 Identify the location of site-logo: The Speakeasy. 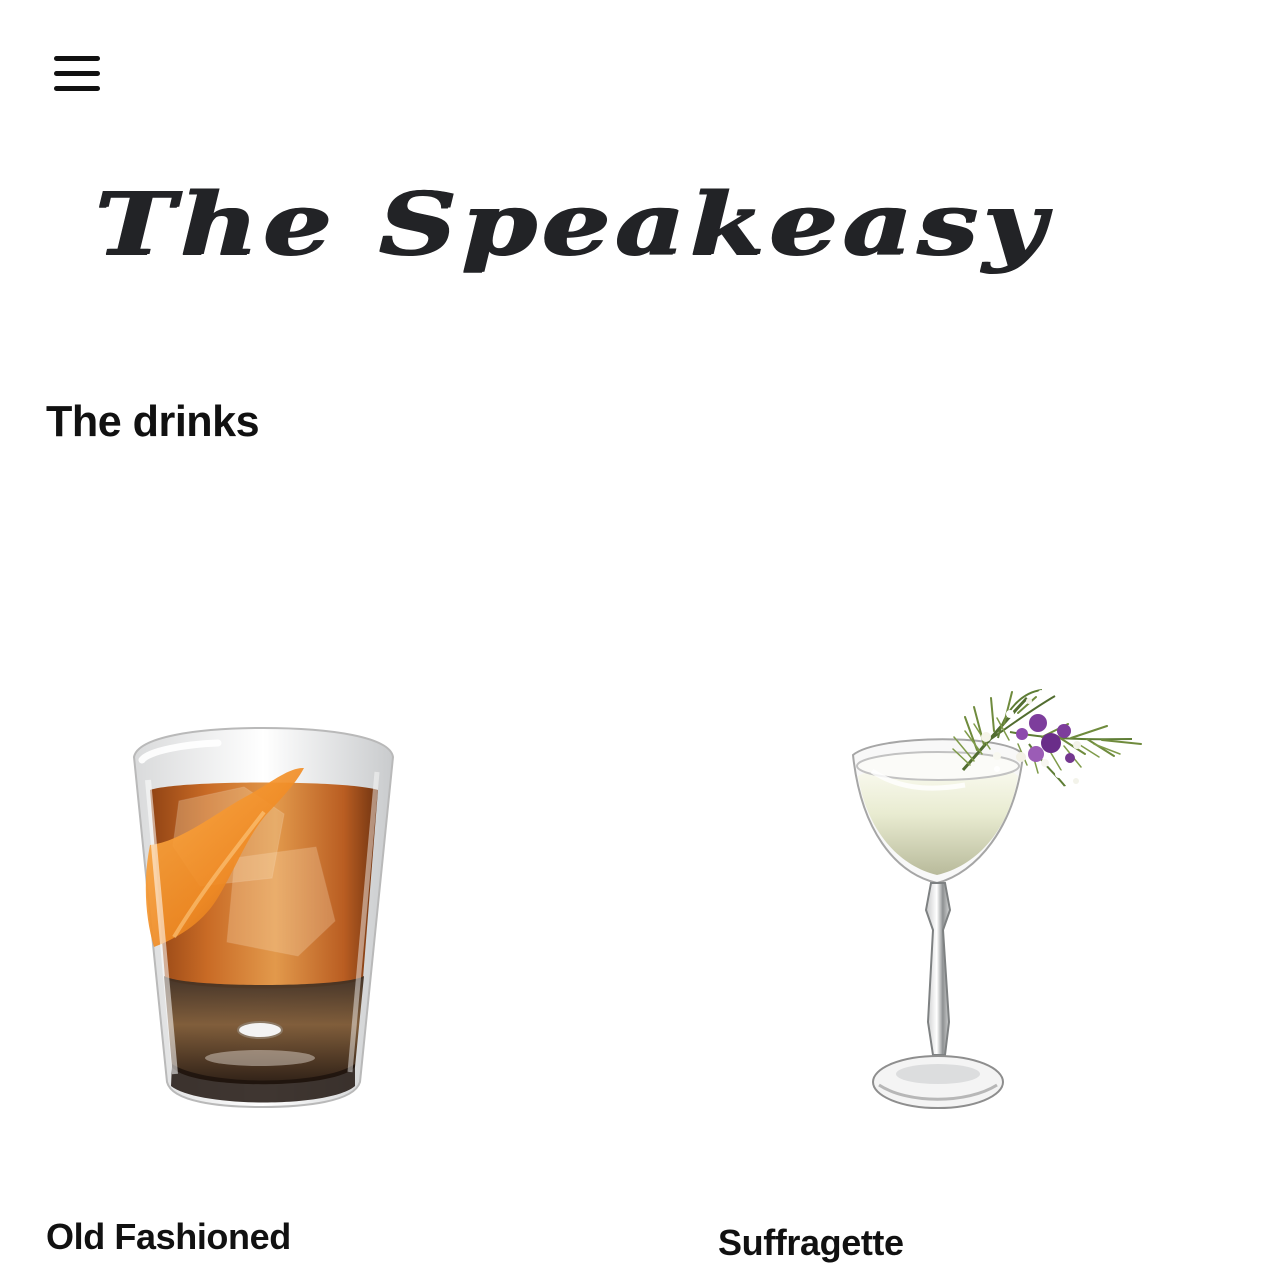
(569, 225).